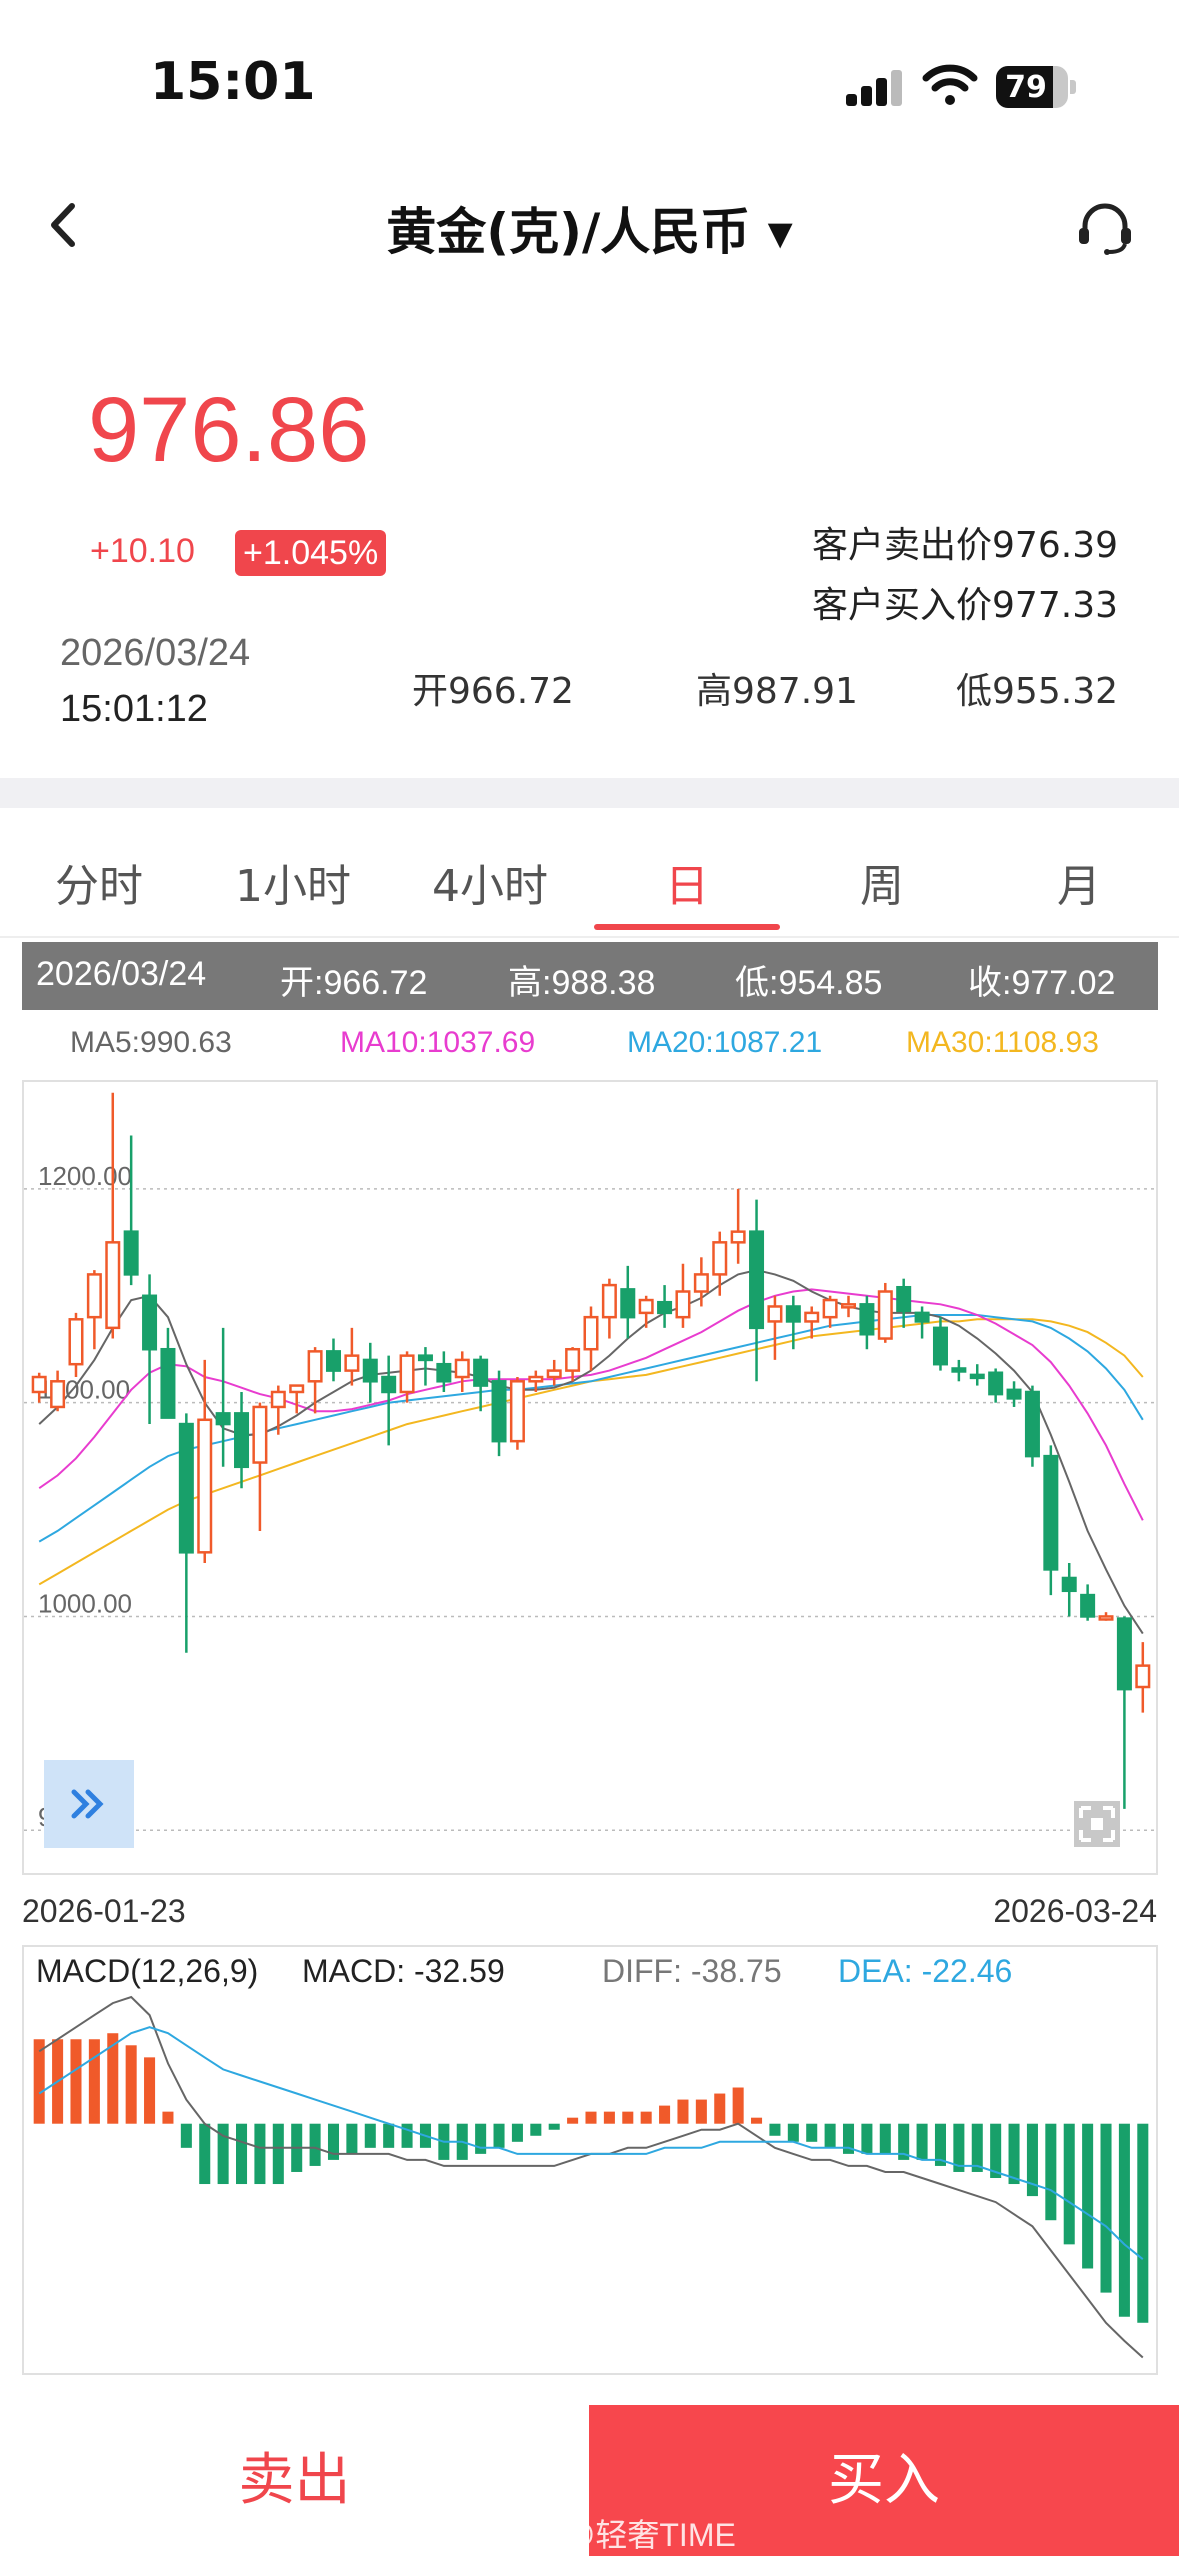 The image size is (1179, 2556). What do you see at coordinates (876, 88) in the screenshot?
I see `cellular-signal-icon` at bounding box center [876, 88].